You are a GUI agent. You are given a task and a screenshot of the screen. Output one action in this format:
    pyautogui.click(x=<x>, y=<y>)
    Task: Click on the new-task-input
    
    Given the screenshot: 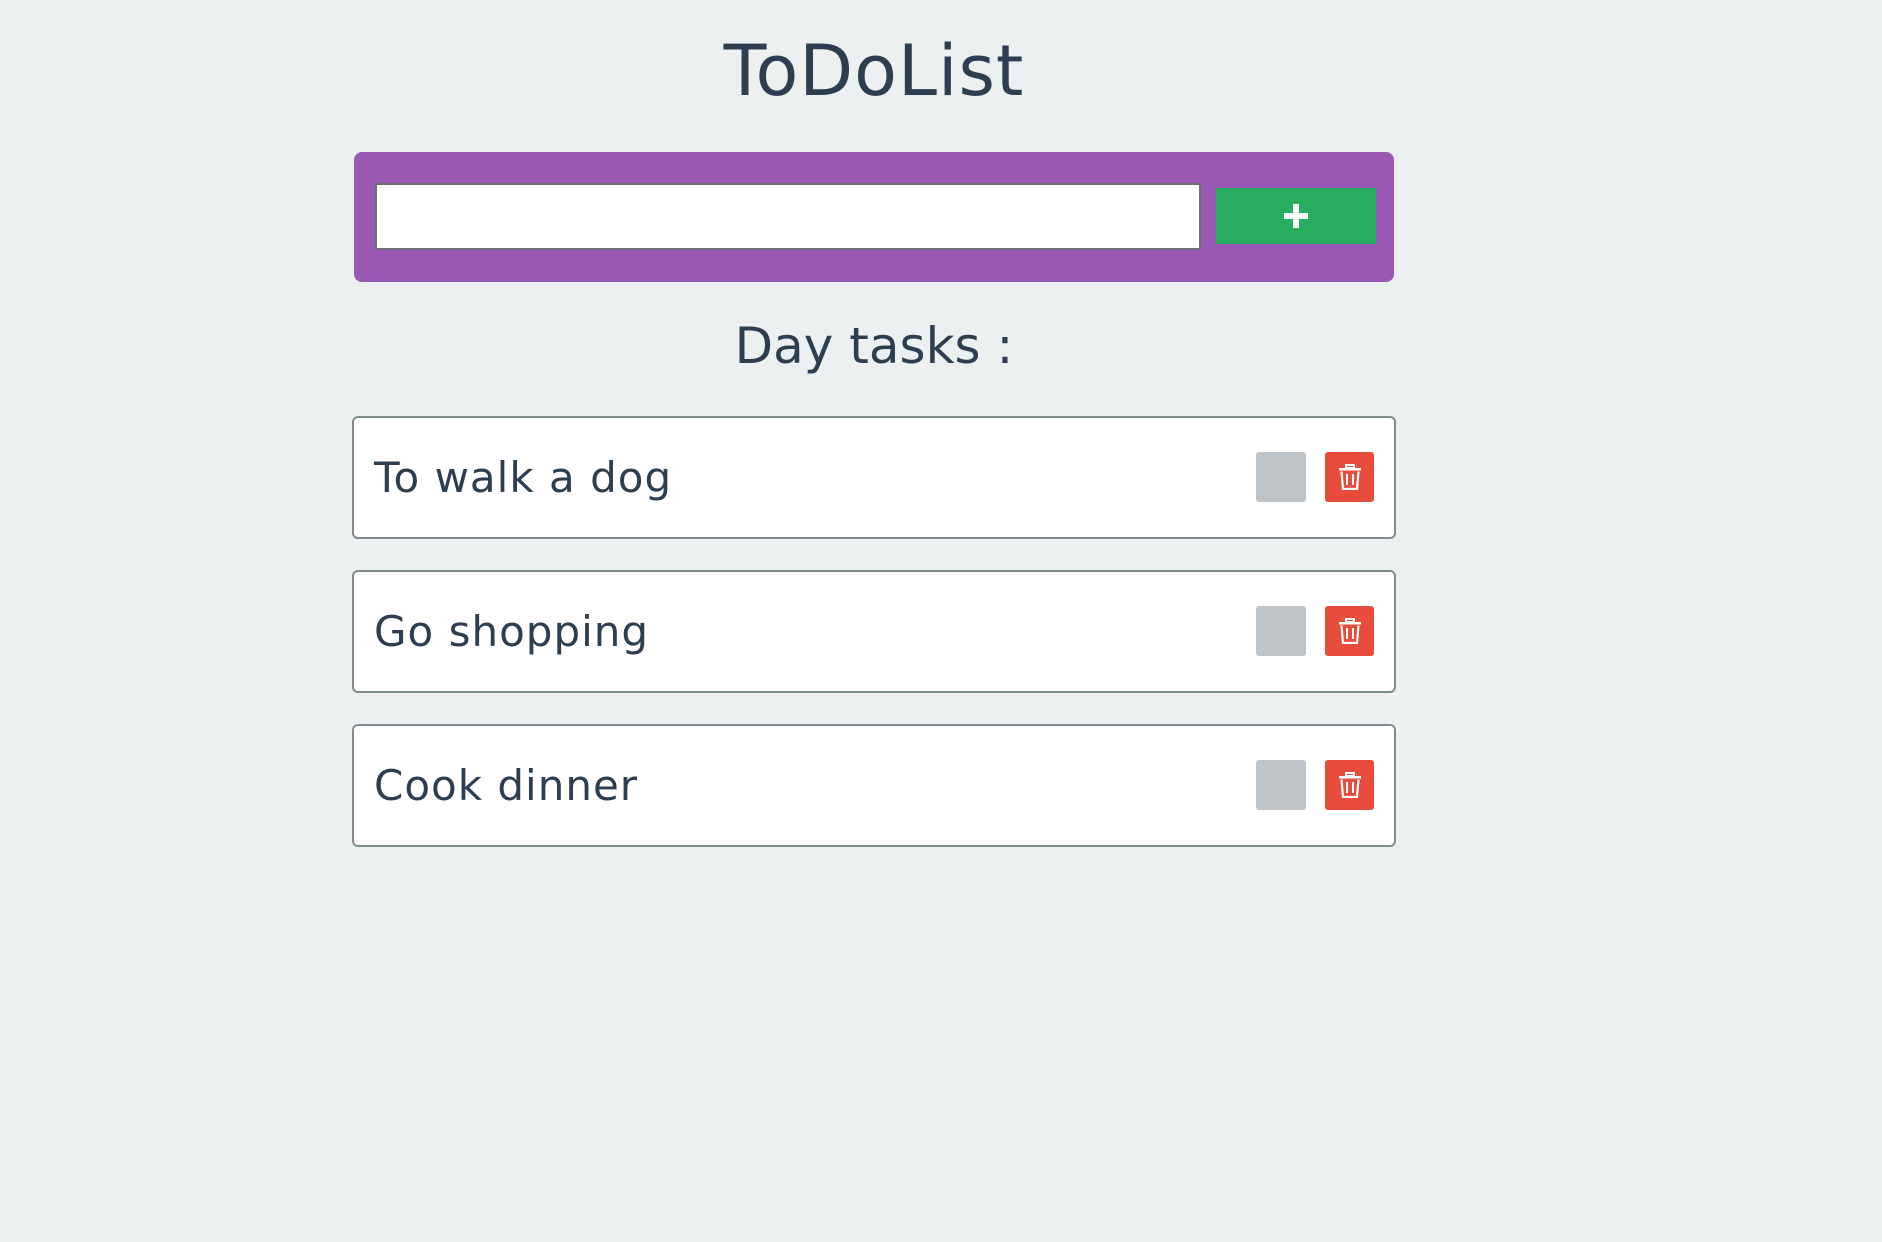 What is the action you would take?
    pyautogui.click(x=788, y=216)
    